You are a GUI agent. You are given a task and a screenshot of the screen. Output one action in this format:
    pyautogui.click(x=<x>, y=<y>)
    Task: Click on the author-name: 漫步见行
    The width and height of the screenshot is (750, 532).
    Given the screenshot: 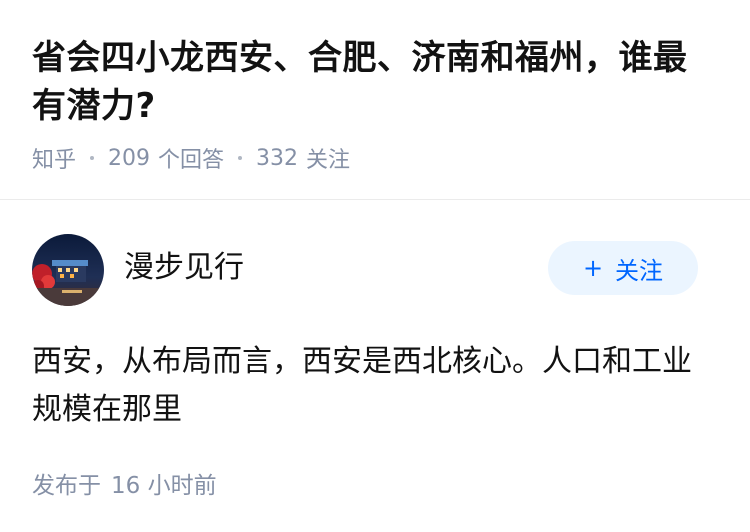 What is the action you would take?
    pyautogui.click(x=336, y=264)
    